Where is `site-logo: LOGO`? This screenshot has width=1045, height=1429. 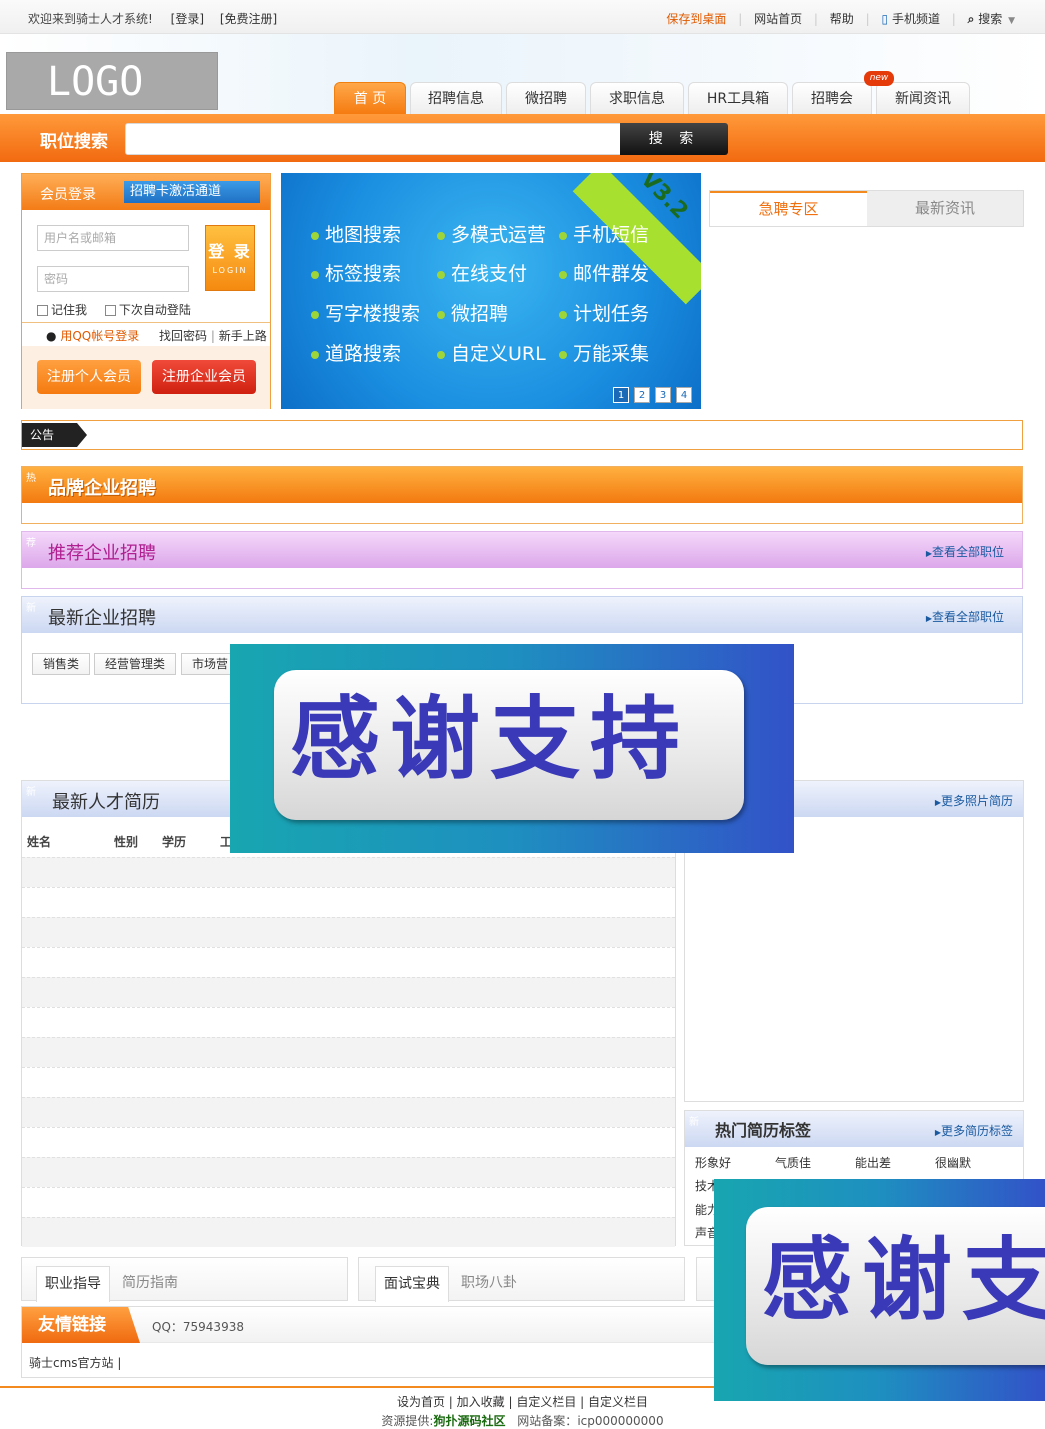
site-logo: LOGO is located at coordinates (112, 81).